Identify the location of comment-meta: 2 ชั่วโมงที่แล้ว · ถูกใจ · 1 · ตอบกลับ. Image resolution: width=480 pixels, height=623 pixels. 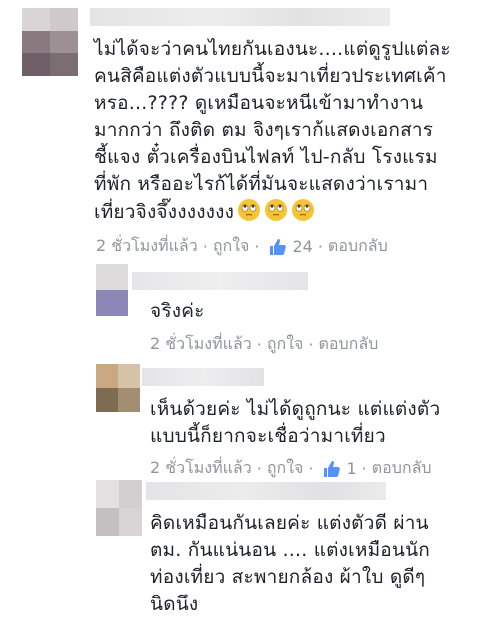
(291, 468).